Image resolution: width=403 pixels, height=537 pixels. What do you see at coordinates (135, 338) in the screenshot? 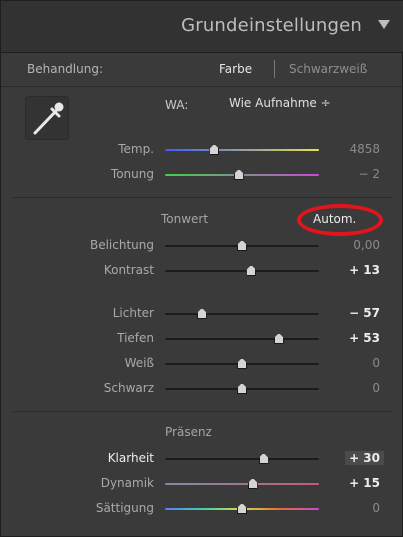
I see `slider-label: Tiefen` at bounding box center [135, 338].